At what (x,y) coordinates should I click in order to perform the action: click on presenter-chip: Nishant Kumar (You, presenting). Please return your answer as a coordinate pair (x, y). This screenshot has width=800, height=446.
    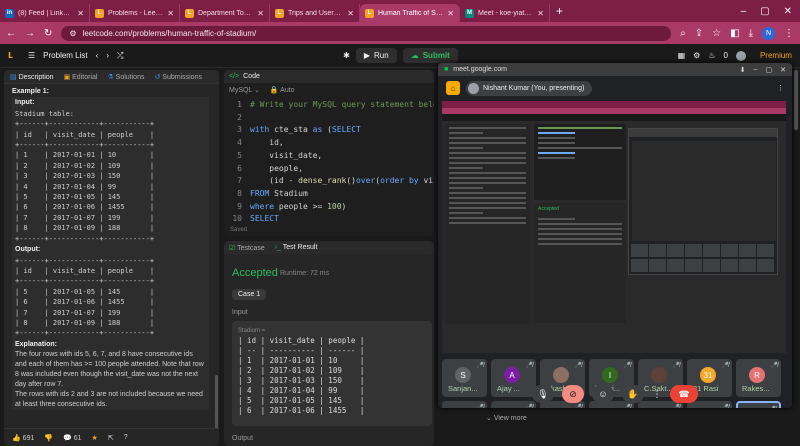
    Looking at the image, I should click on (529, 88).